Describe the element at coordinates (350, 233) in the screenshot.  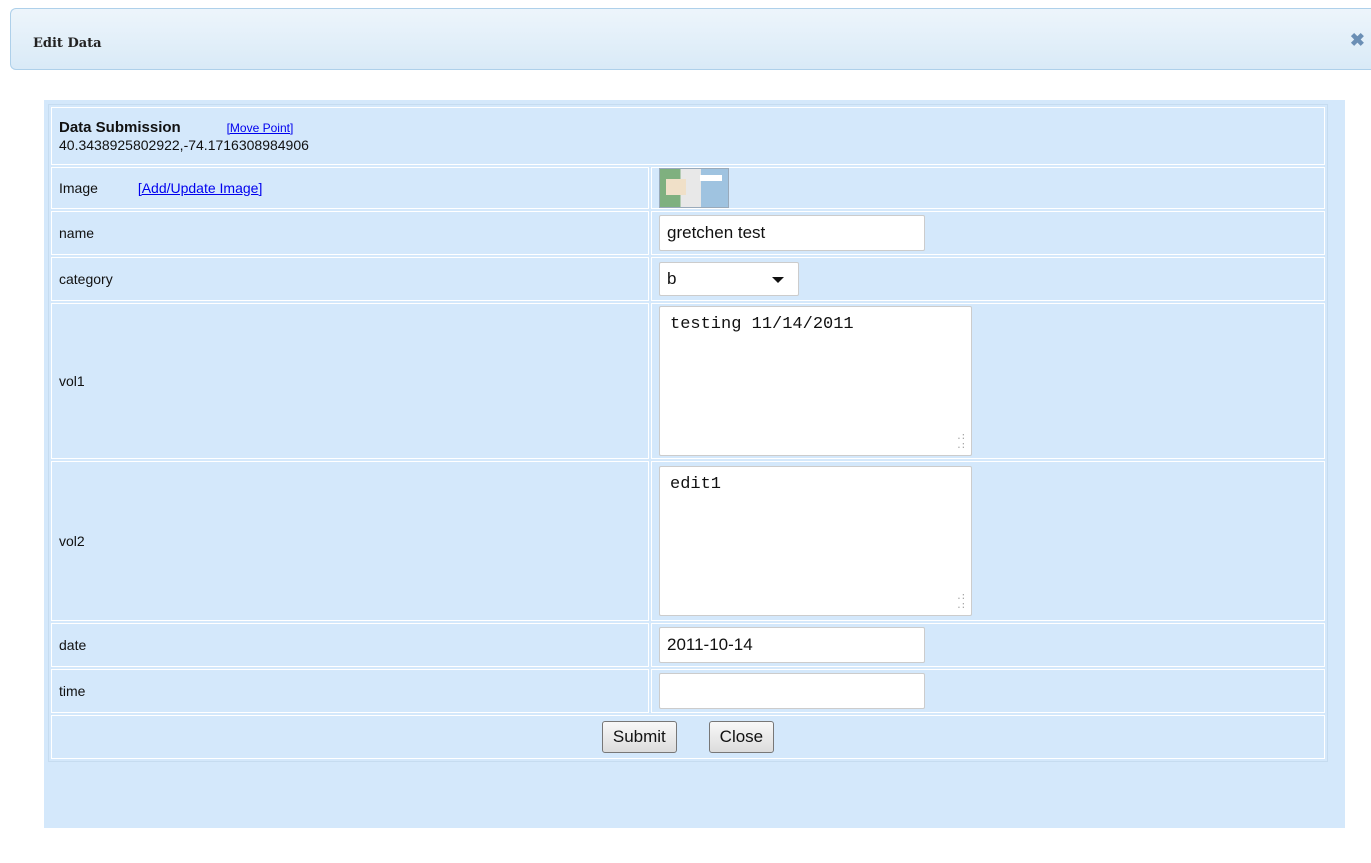
I see `name-label: name` at that location.